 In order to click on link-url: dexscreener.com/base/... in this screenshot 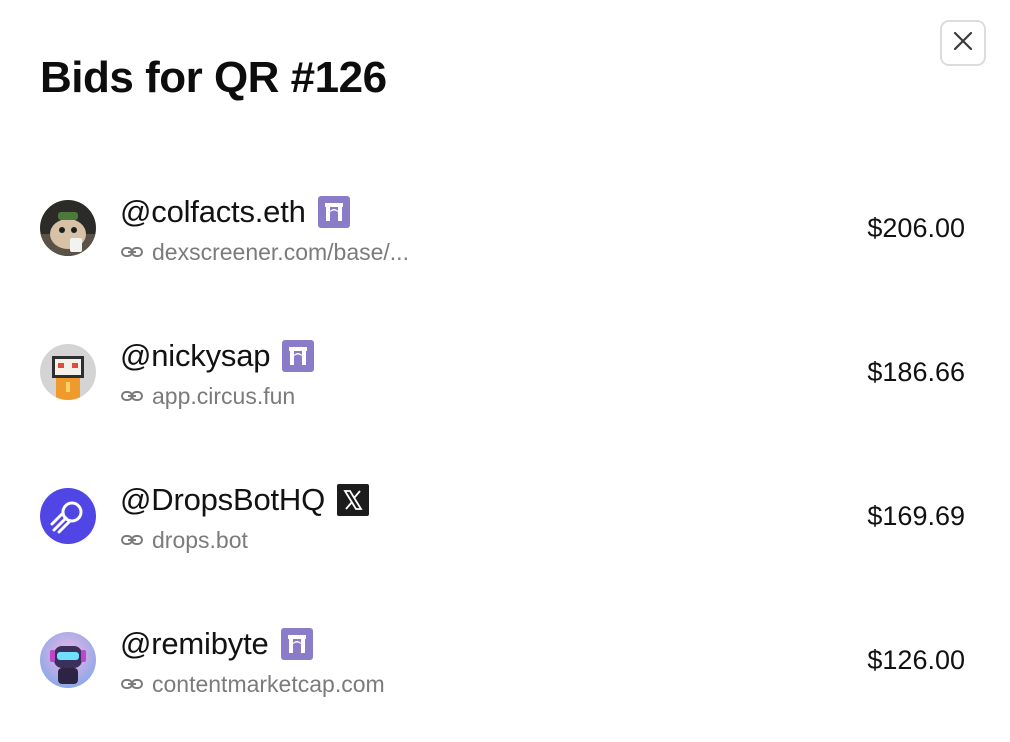, I will do `click(280, 252)`.